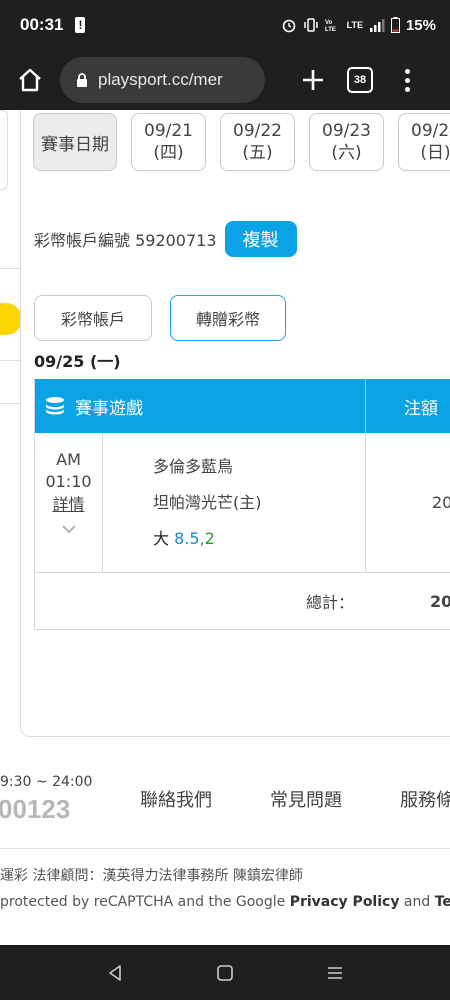 Image resolution: width=450 pixels, height=1000 pixels. What do you see at coordinates (360, 80) in the screenshot?
I see `tab-switcher-button: 38` at bounding box center [360, 80].